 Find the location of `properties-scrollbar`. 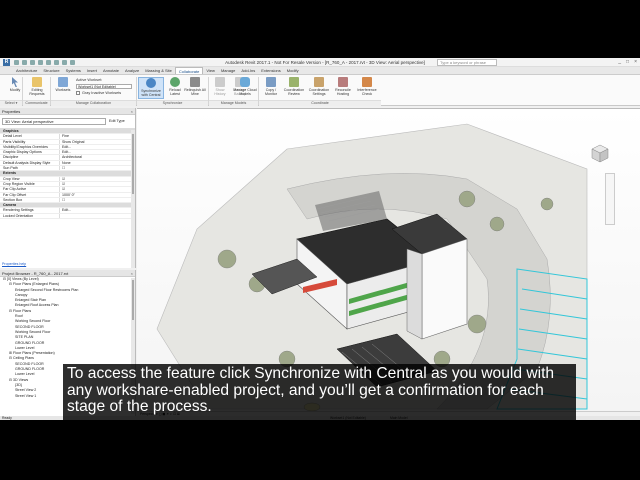

properties-scrollbar is located at coordinates (133, 199).